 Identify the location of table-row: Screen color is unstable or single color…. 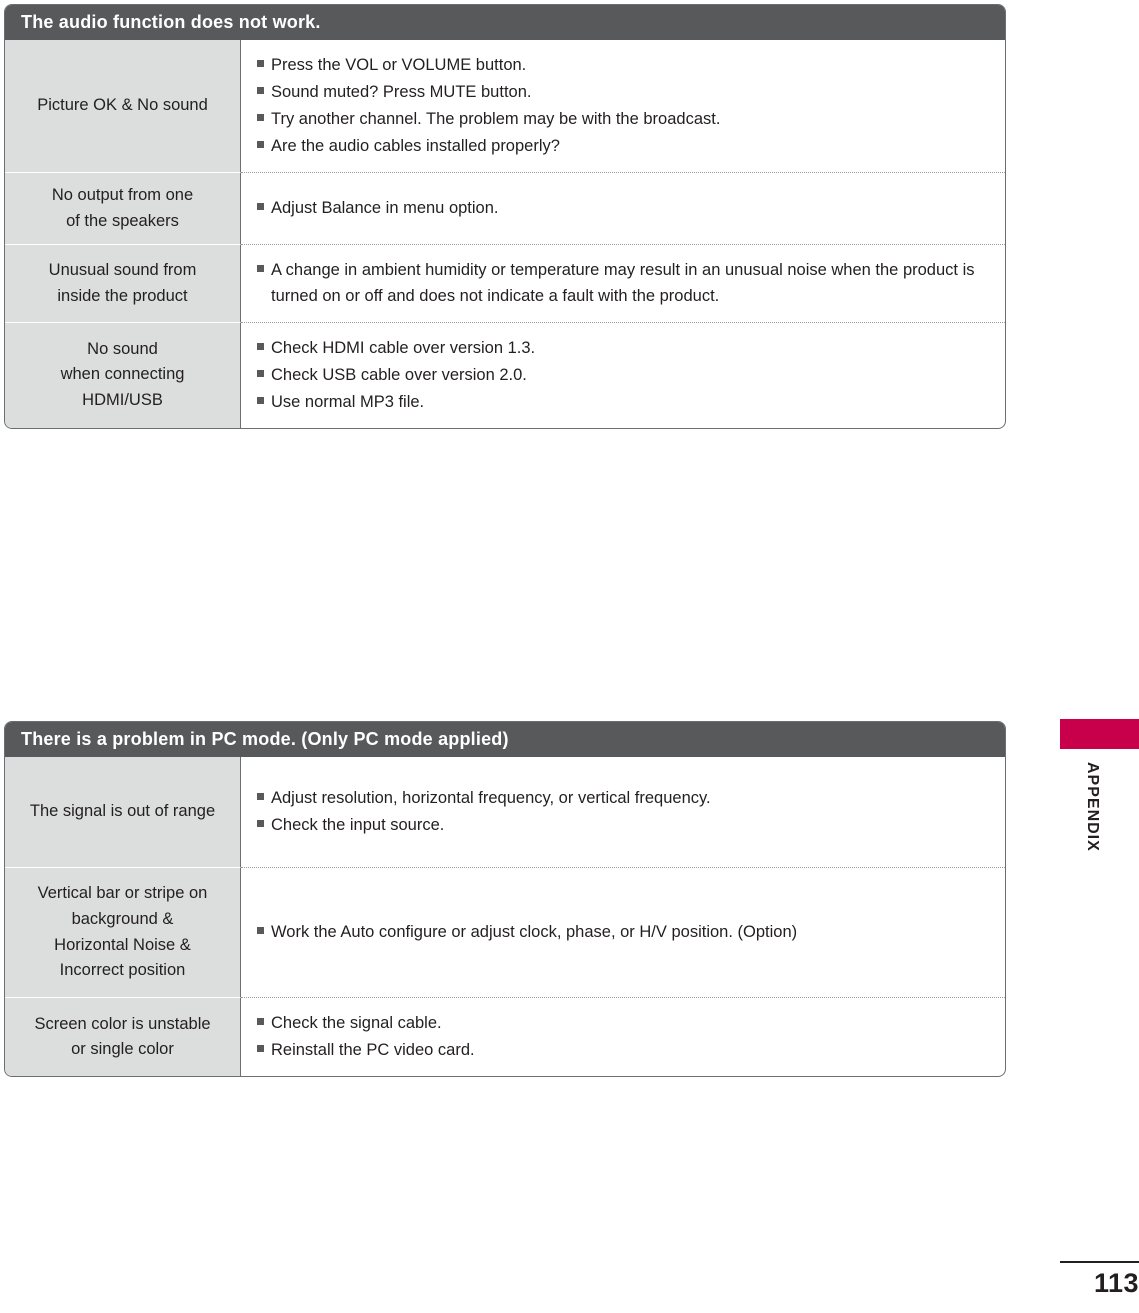
(505, 1037).